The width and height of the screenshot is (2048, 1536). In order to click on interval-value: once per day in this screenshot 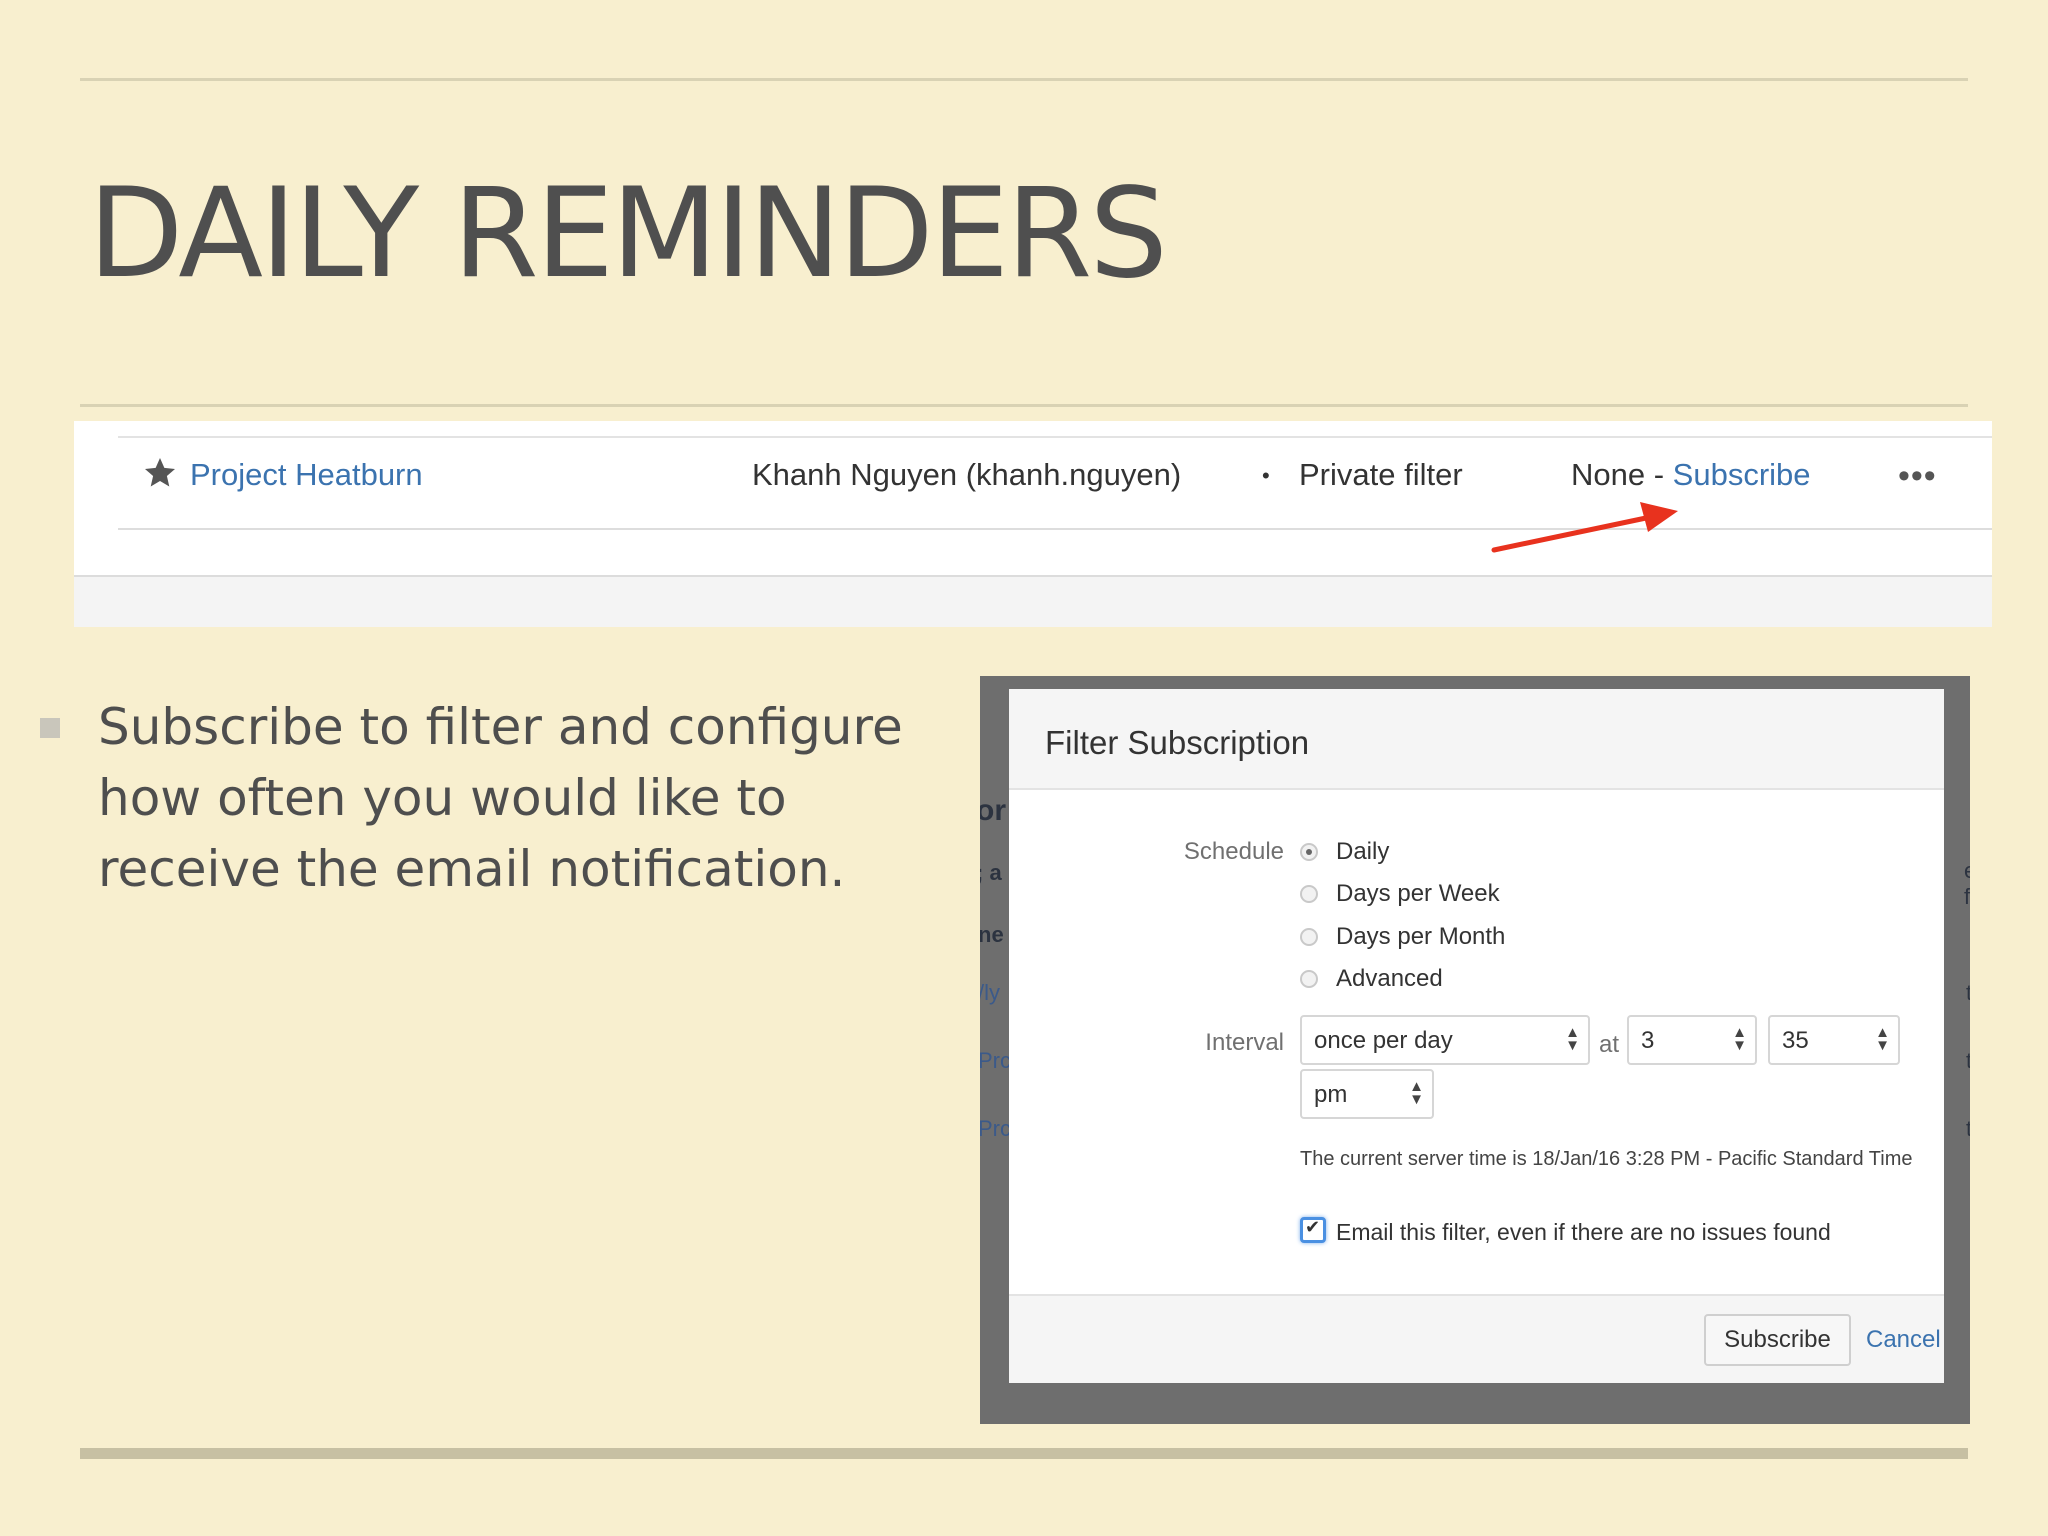, I will do `click(1383, 1040)`.